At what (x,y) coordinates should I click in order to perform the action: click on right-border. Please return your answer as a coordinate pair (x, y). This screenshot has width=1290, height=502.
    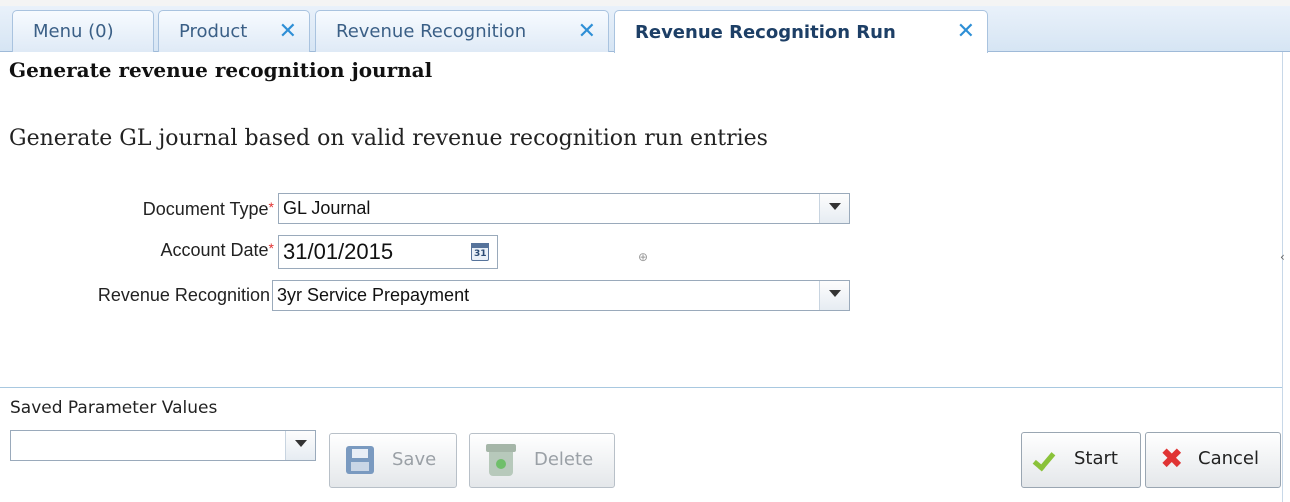
    Looking at the image, I should click on (1282, 277).